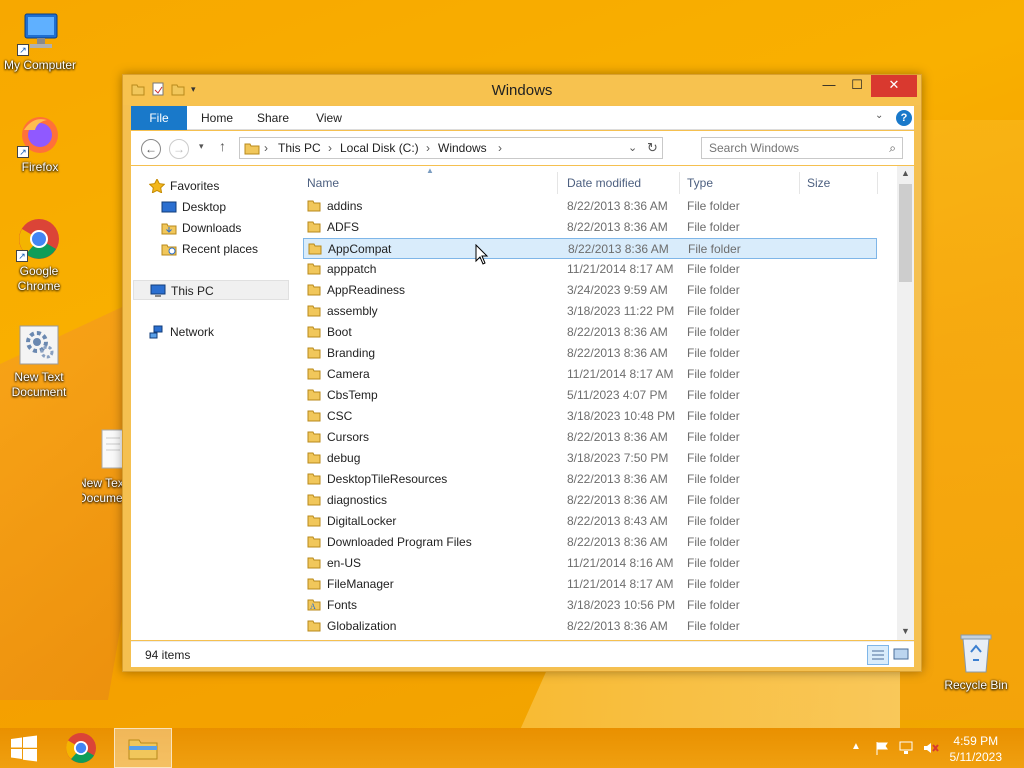 This screenshot has width=1024, height=768. I want to click on file-name: assembly, so click(352, 311).